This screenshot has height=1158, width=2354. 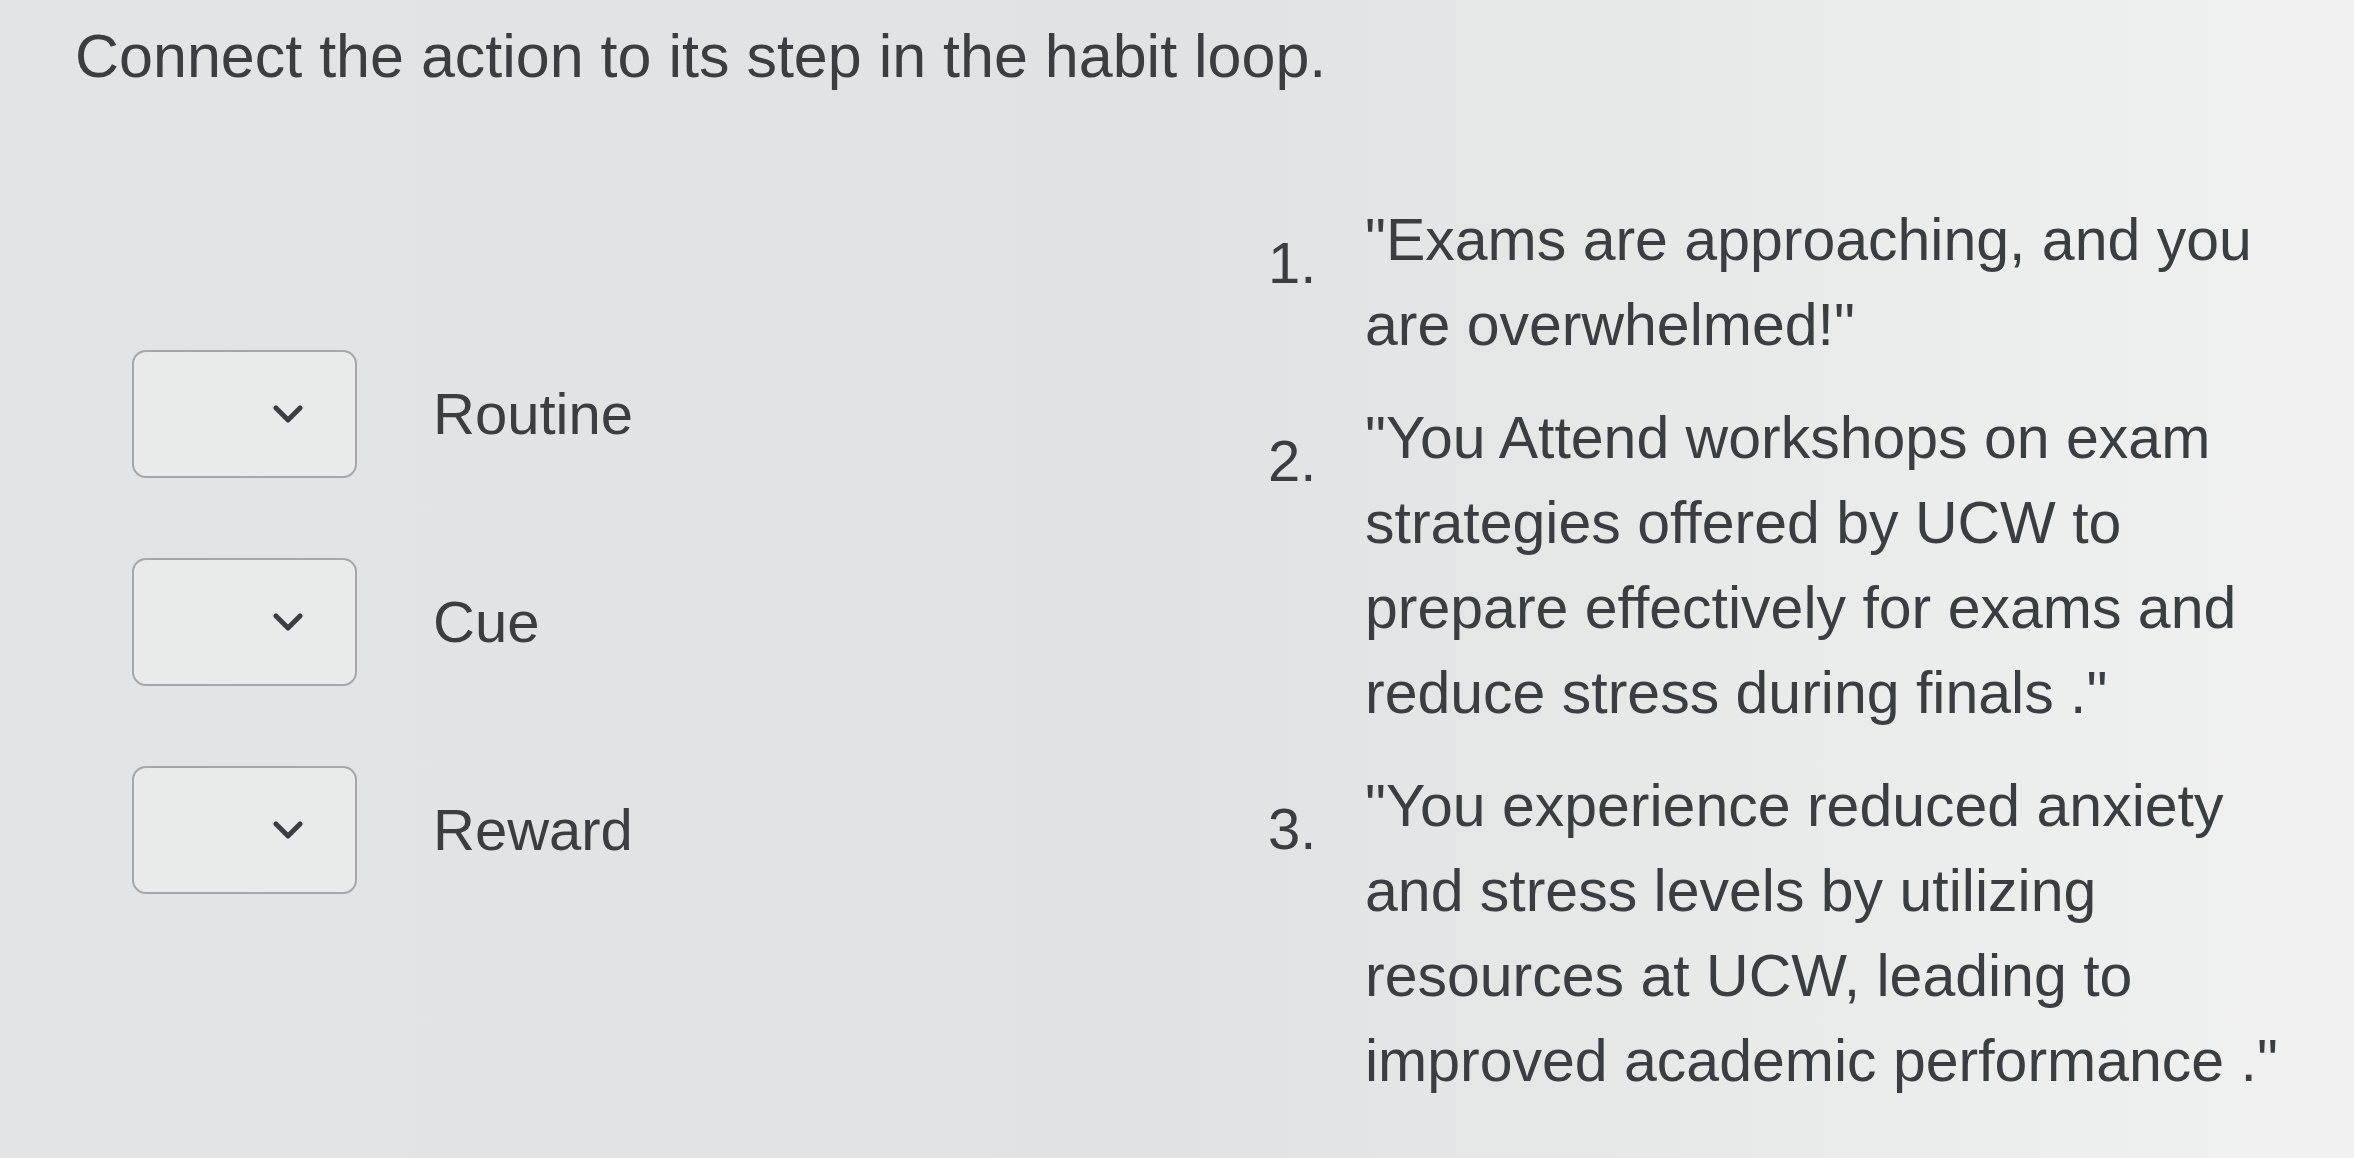 What do you see at coordinates (533, 830) in the screenshot?
I see `step-label: Reward` at bounding box center [533, 830].